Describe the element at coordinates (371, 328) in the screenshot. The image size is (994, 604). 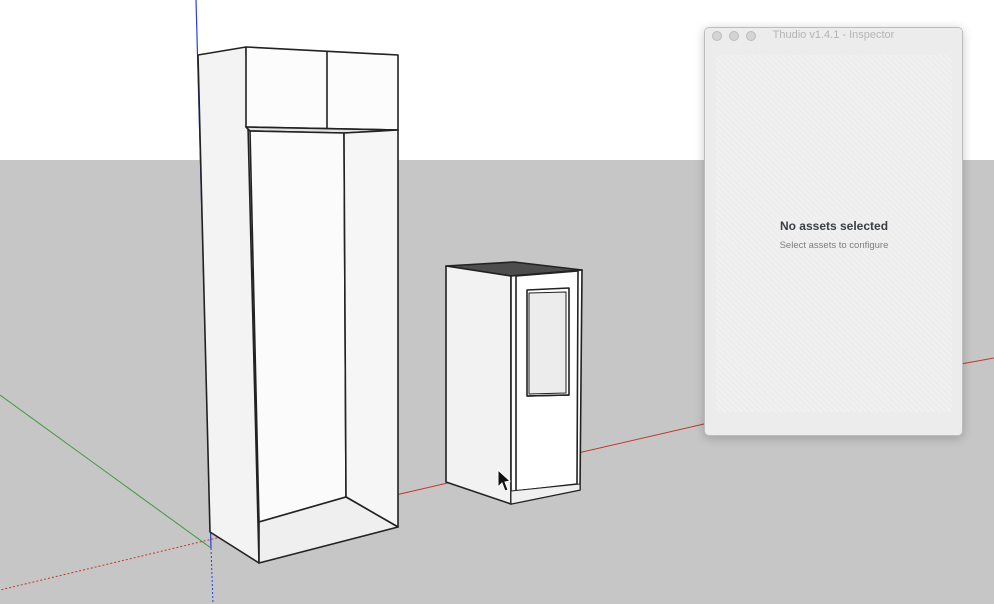
I see `tall-cabinet-right-panel` at that location.